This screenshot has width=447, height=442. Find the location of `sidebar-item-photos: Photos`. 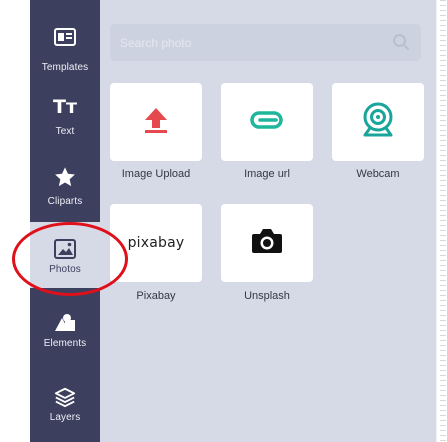

sidebar-item-photos: Photos is located at coordinates (65, 255).